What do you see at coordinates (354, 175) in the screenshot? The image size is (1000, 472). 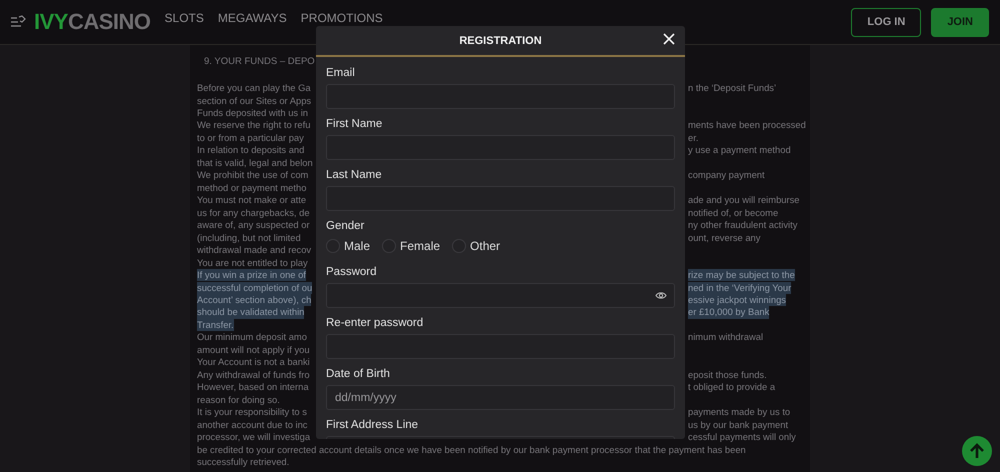 I see `field-label: Last Name` at bounding box center [354, 175].